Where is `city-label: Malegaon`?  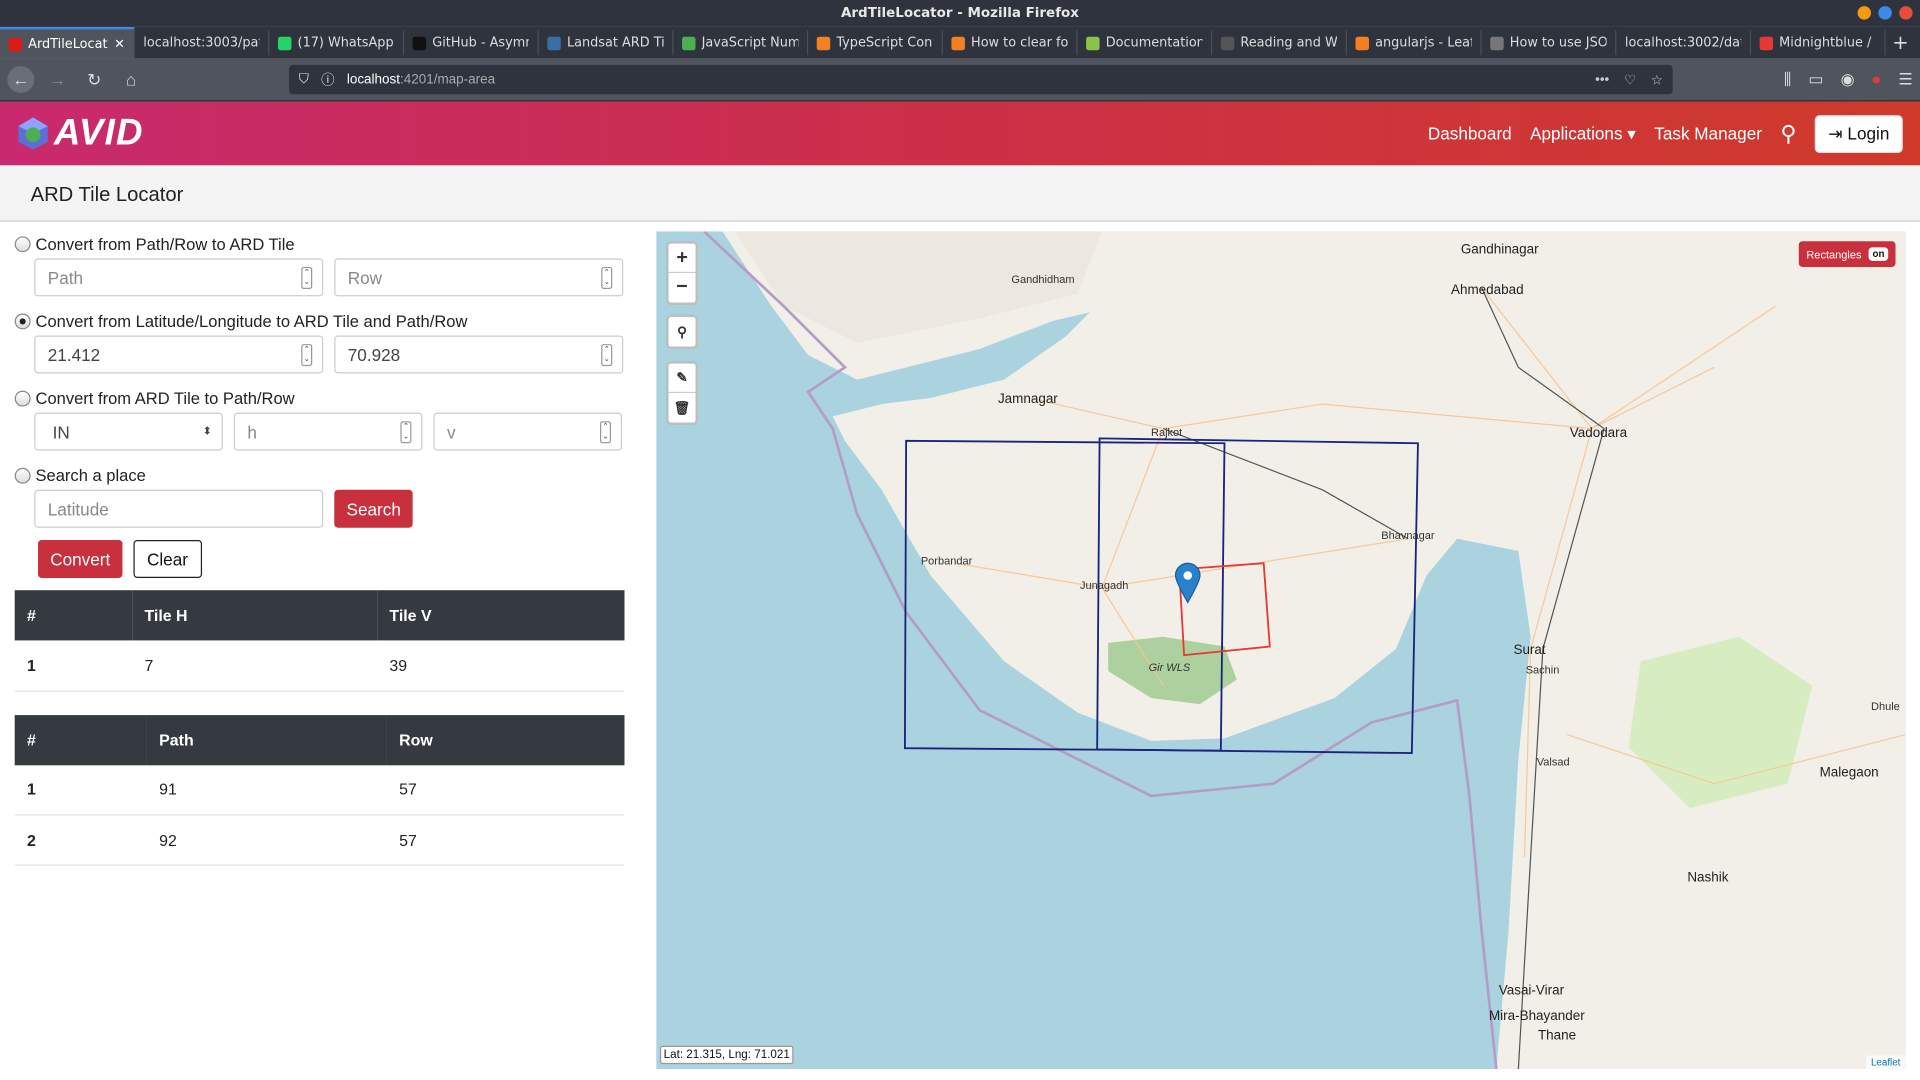
city-label: Malegaon is located at coordinates (1849, 771).